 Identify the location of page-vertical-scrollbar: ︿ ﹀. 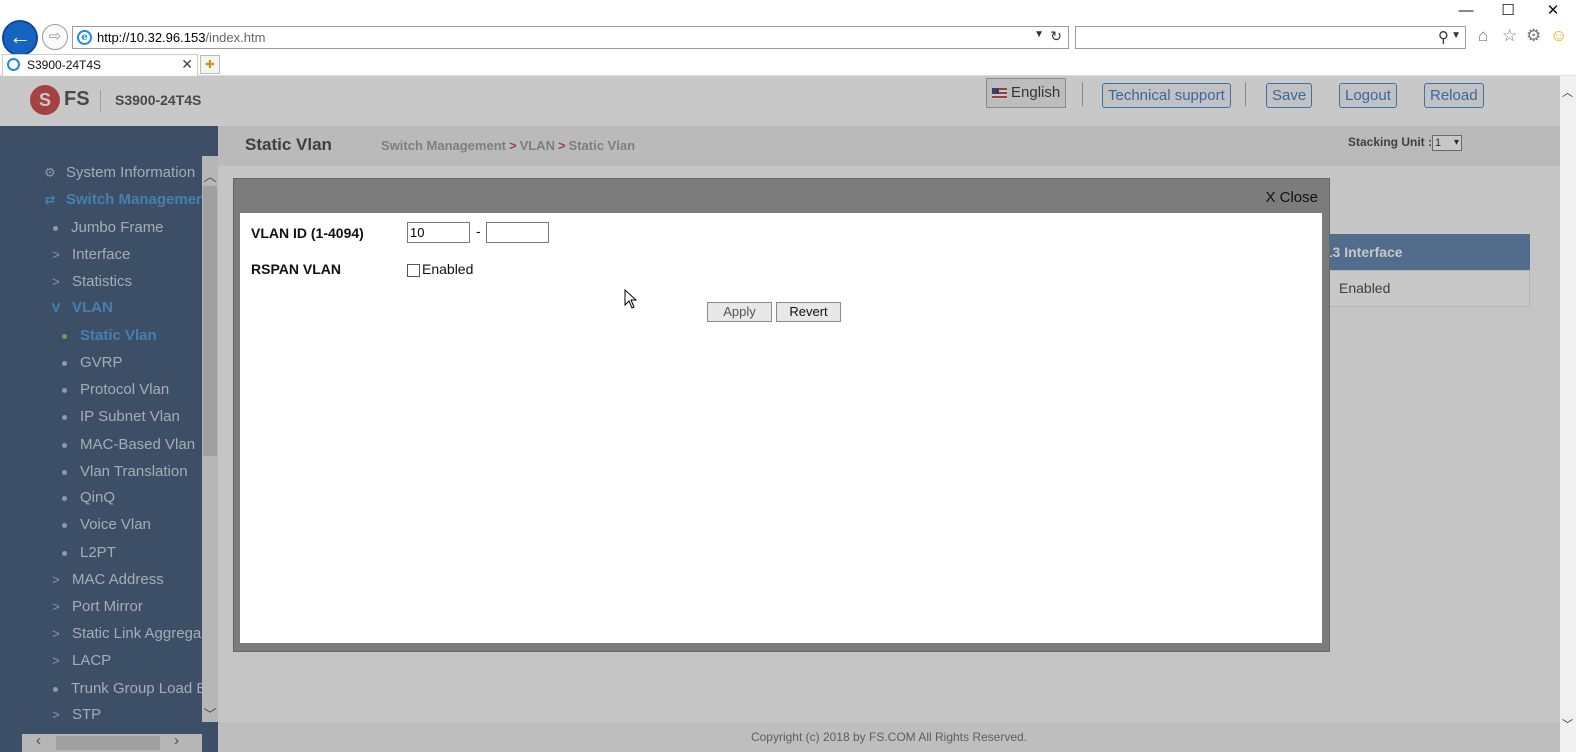
(1568, 414).